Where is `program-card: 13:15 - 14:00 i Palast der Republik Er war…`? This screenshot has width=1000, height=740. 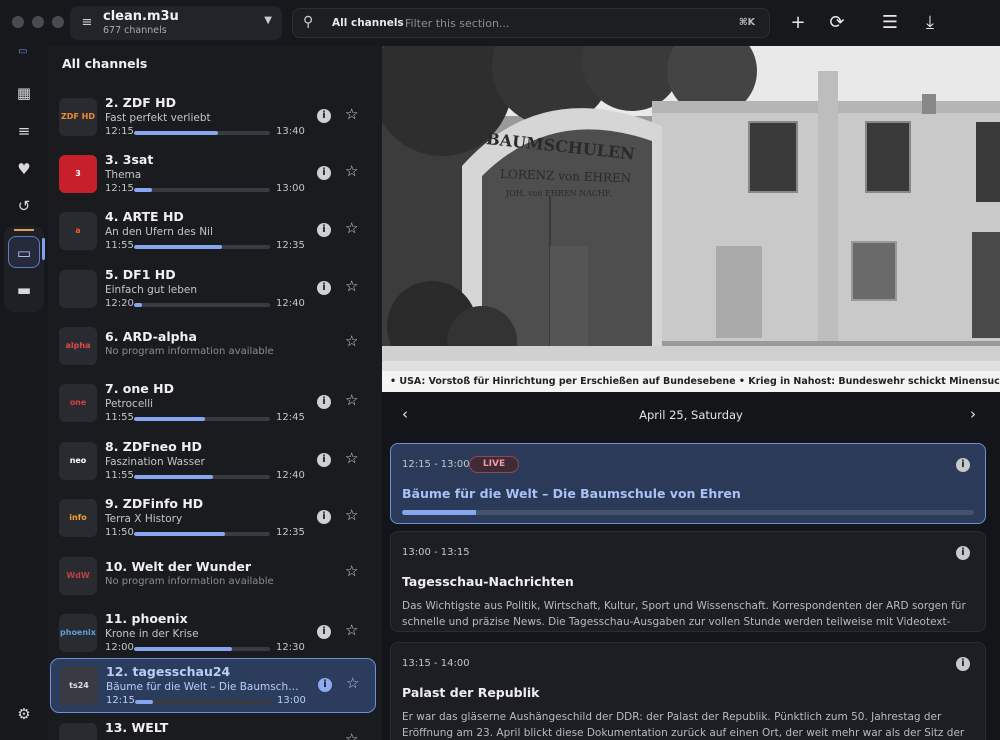 program-card: 13:15 - 14:00 i Palast der Republik Er war… is located at coordinates (688, 691).